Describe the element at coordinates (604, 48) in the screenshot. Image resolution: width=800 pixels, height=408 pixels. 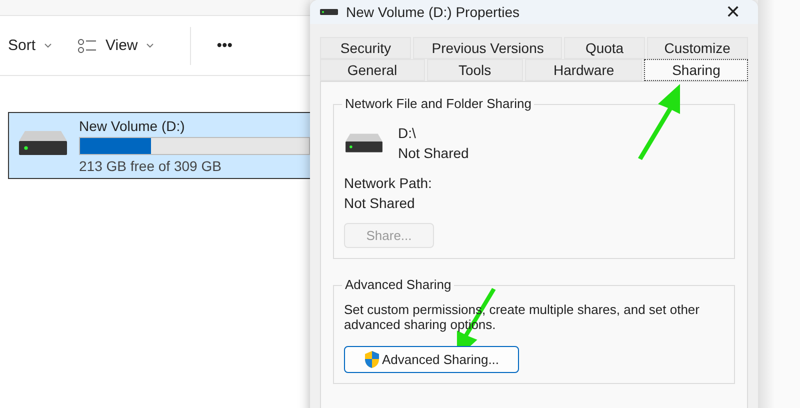
I see `tab: Quota` at that location.